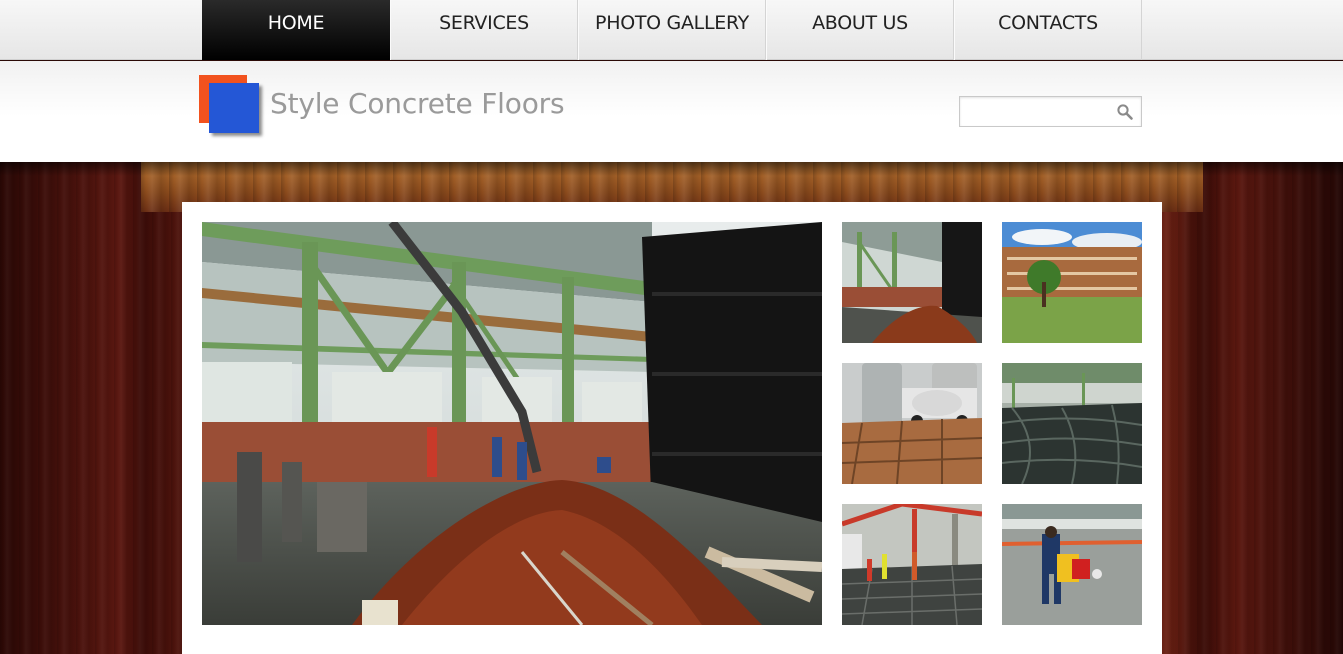 The image size is (1343, 654). Describe the element at coordinates (484, 30) in the screenshot. I see `nav-item-services: SERVICES` at that location.